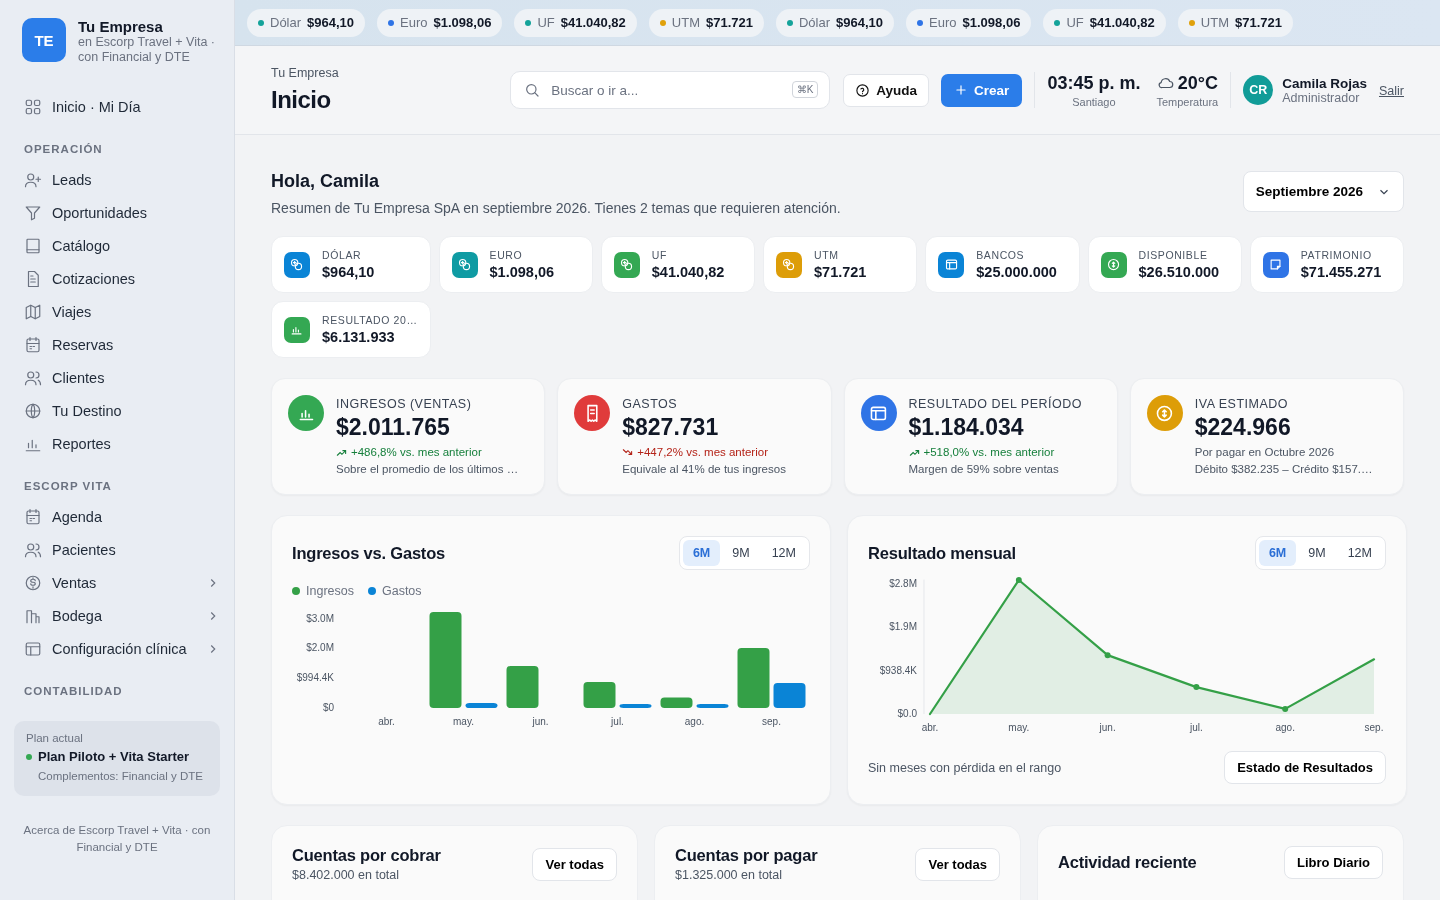  What do you see at coordinates (966, 427) in the screenshot?
I see `kpi-value: $1.184.034` at bounding box center [966, 427].